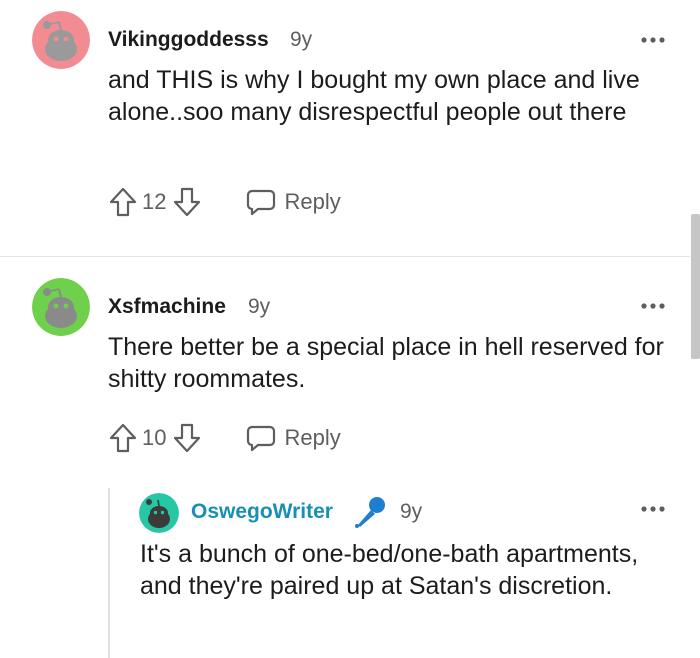  Describe the element at coordinates (167, 307) in the screenshot. I see `username: Xsfmachine` at that location.